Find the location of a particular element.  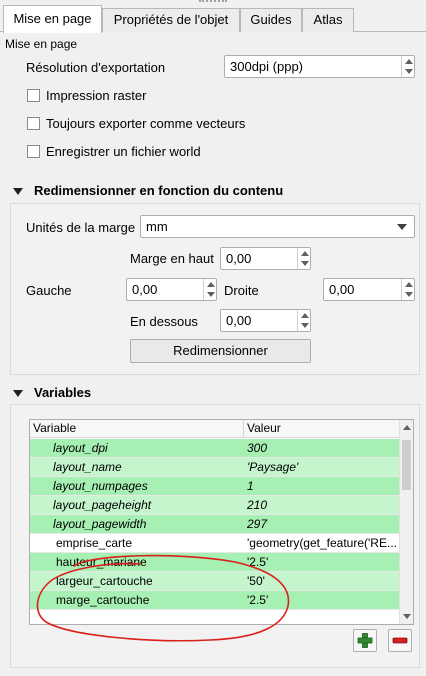

margin-right-stepper is located at coordinates (407, 289).